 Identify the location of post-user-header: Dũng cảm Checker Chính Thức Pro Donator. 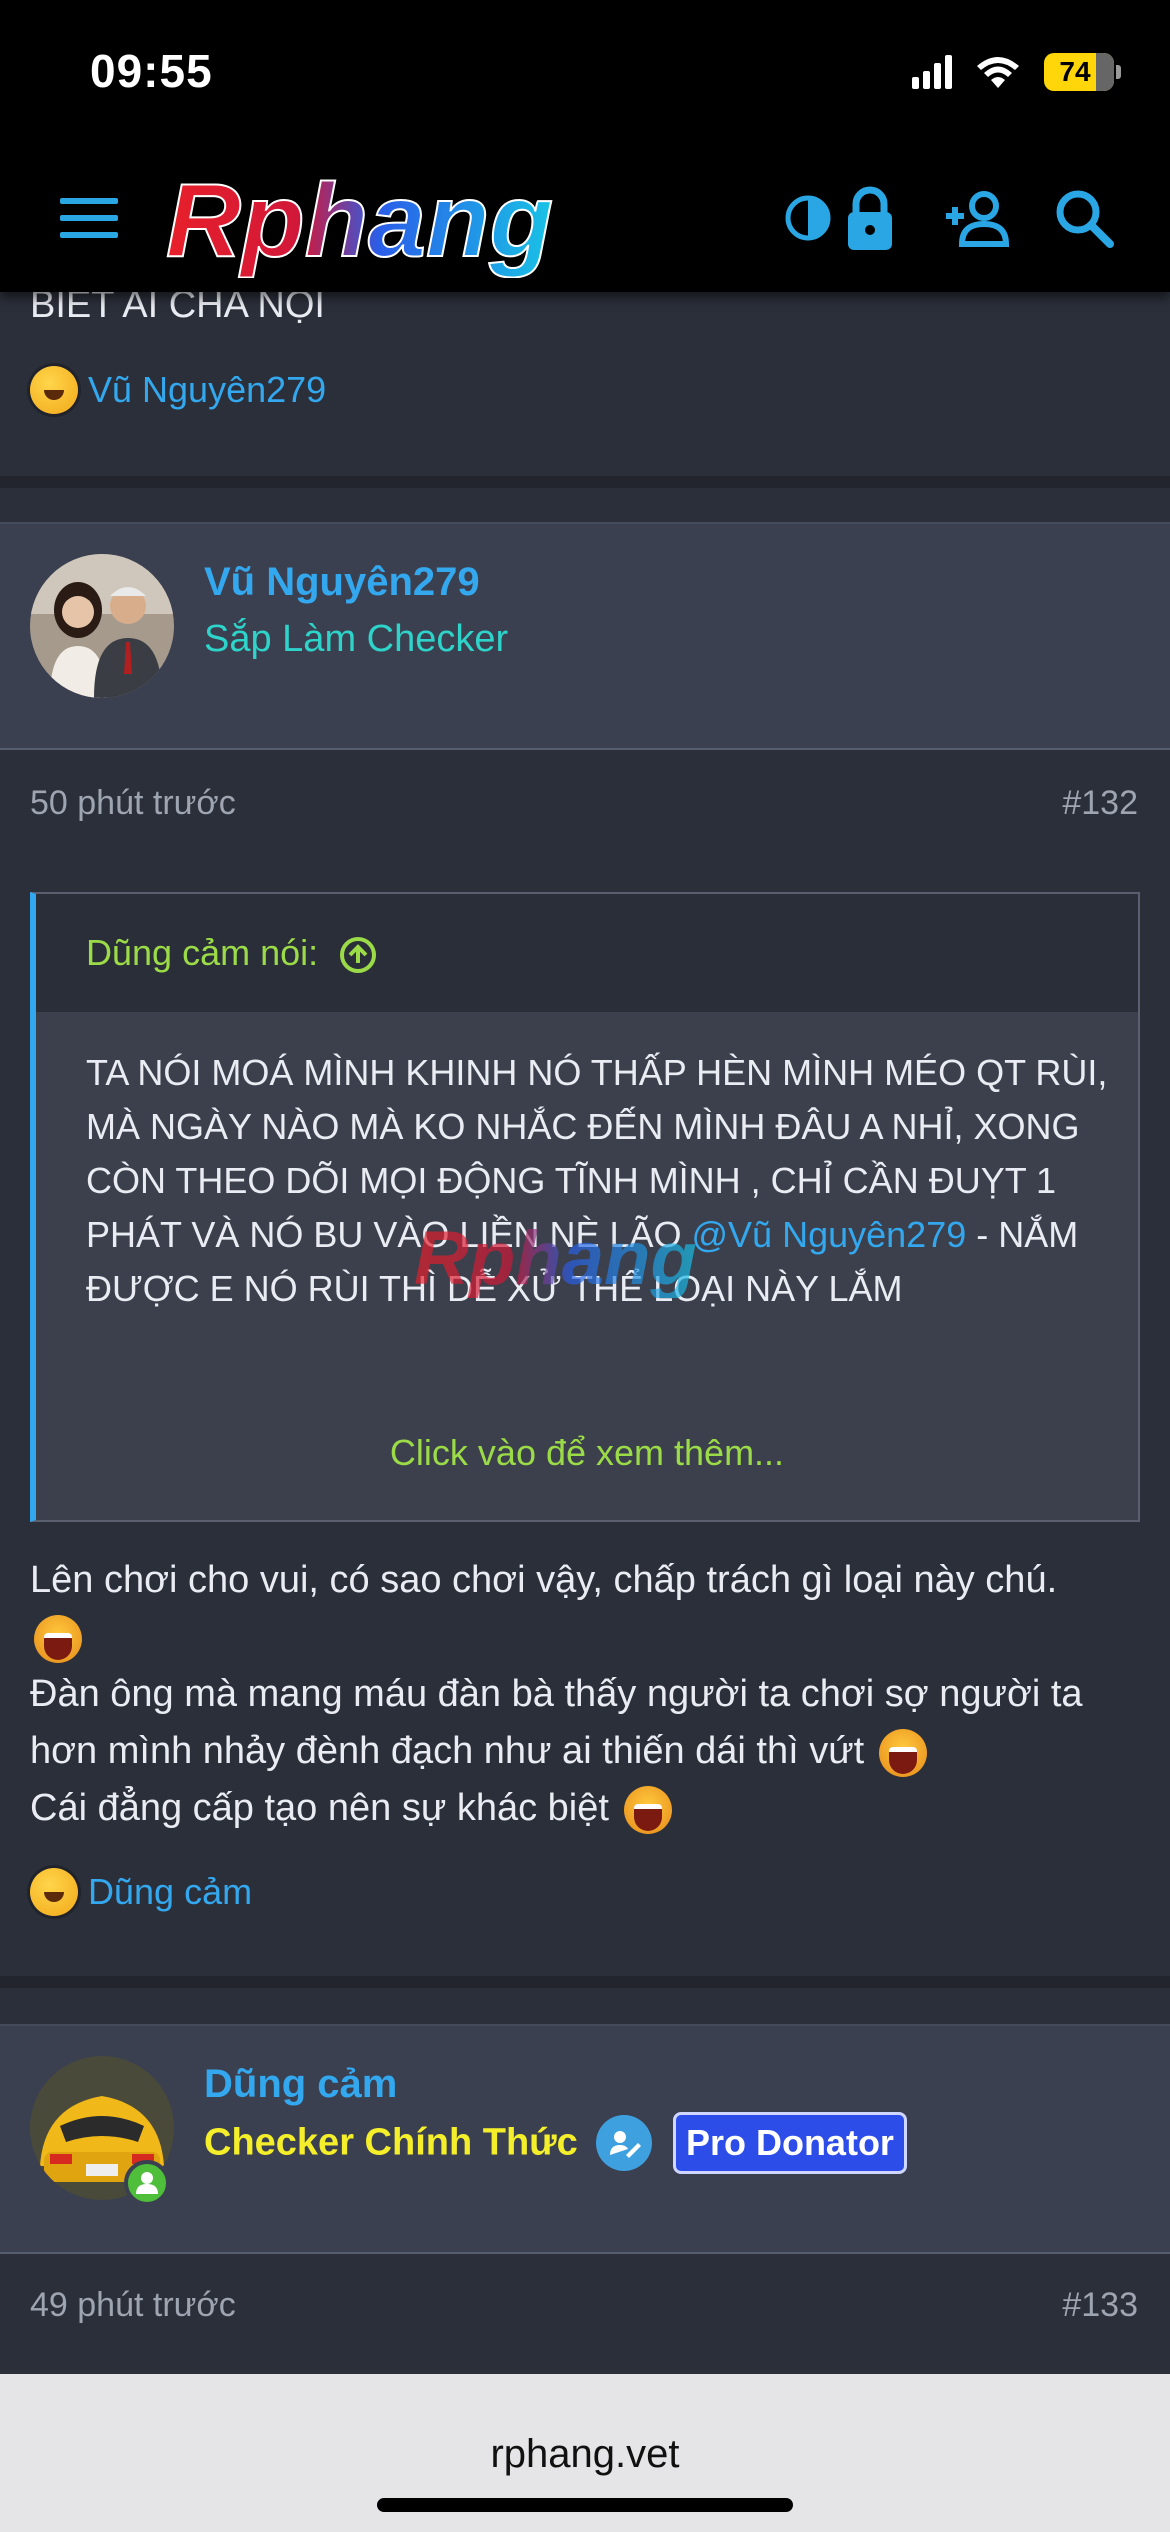
(585, 2139).